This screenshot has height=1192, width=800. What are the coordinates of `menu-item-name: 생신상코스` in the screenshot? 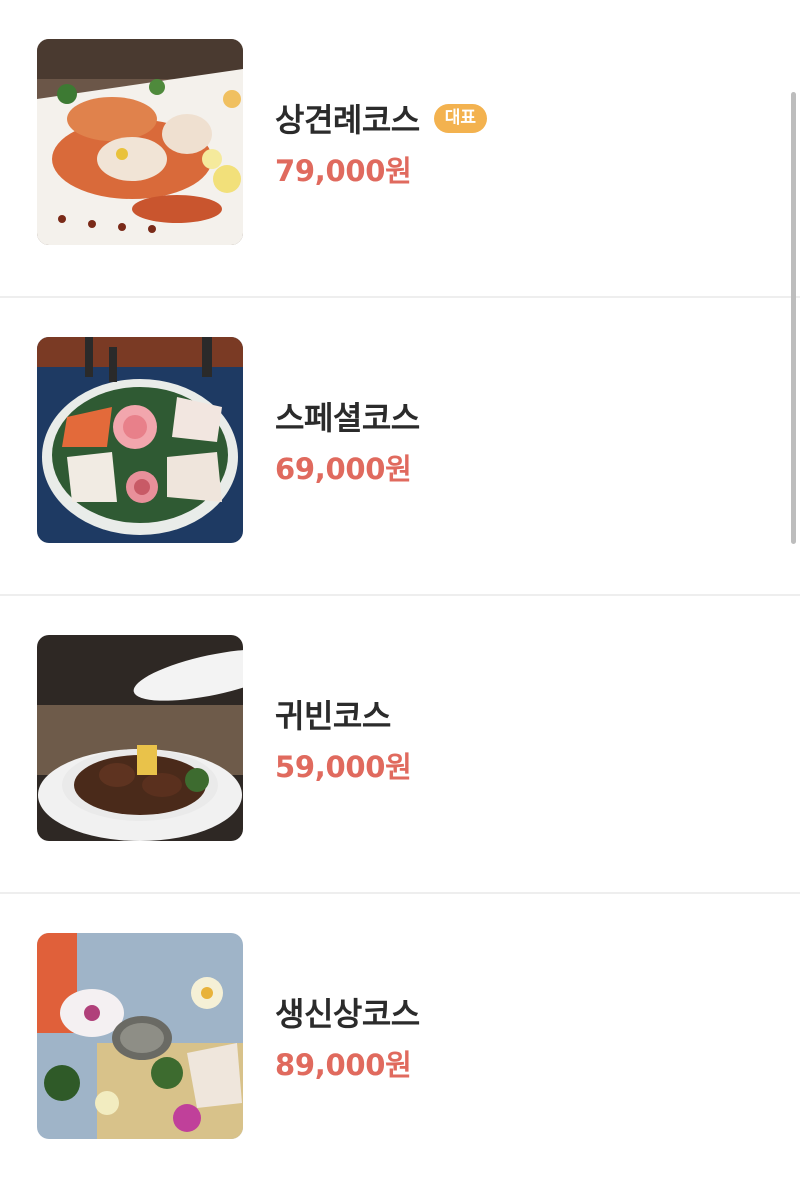 It's located at (347, 1014).